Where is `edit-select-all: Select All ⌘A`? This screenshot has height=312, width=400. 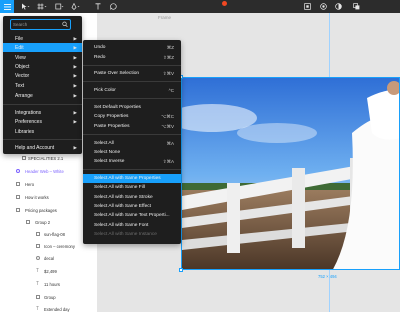 edit-select-all: Select All ⌘A is located at coordinates (132, 143).